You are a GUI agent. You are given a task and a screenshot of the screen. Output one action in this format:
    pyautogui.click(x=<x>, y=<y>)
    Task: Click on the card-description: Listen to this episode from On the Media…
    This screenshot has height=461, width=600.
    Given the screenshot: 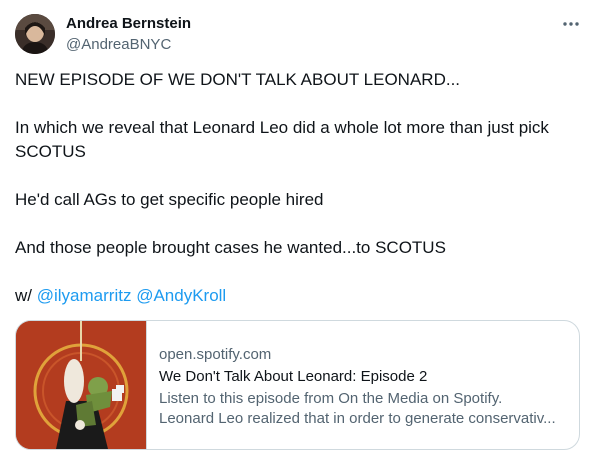 What is the action you would take?
    pyautogui.click(x=364, y=409)
    